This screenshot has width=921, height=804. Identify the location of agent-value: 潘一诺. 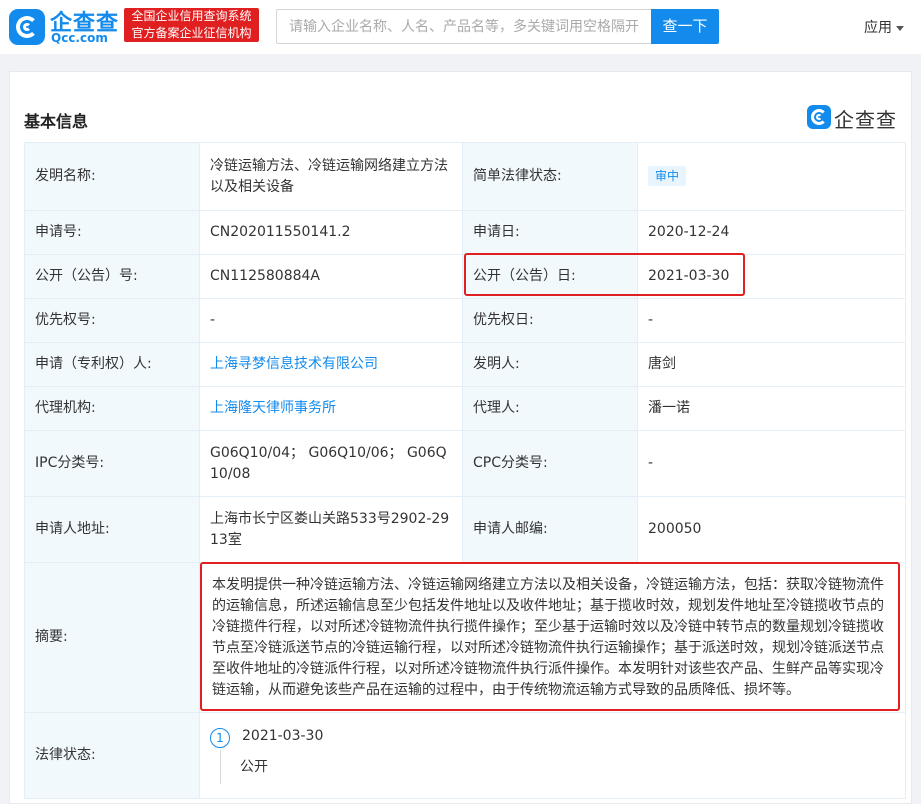
(771, 408).